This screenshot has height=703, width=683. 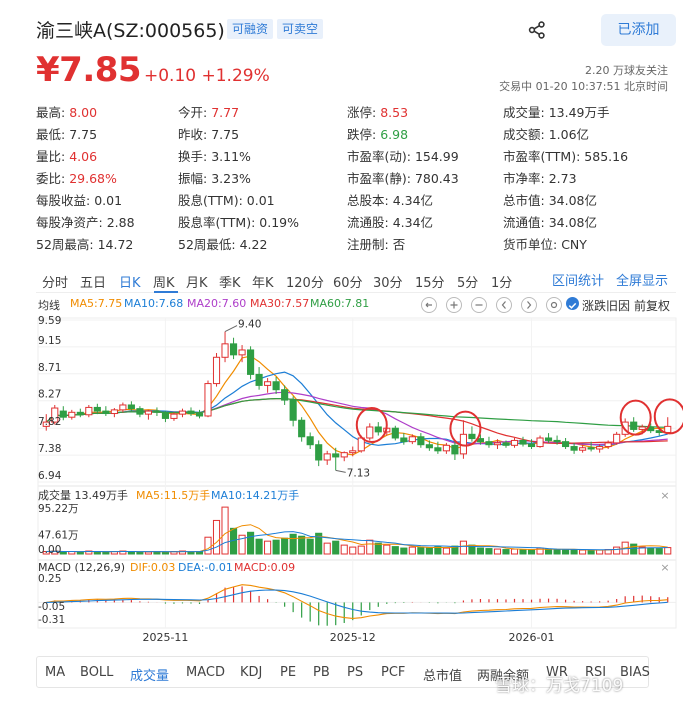 What do you see at coordinates (49, 449) in the screenshot?
I see `y-tick-label: 7.38` at bounding box center [49, 449].